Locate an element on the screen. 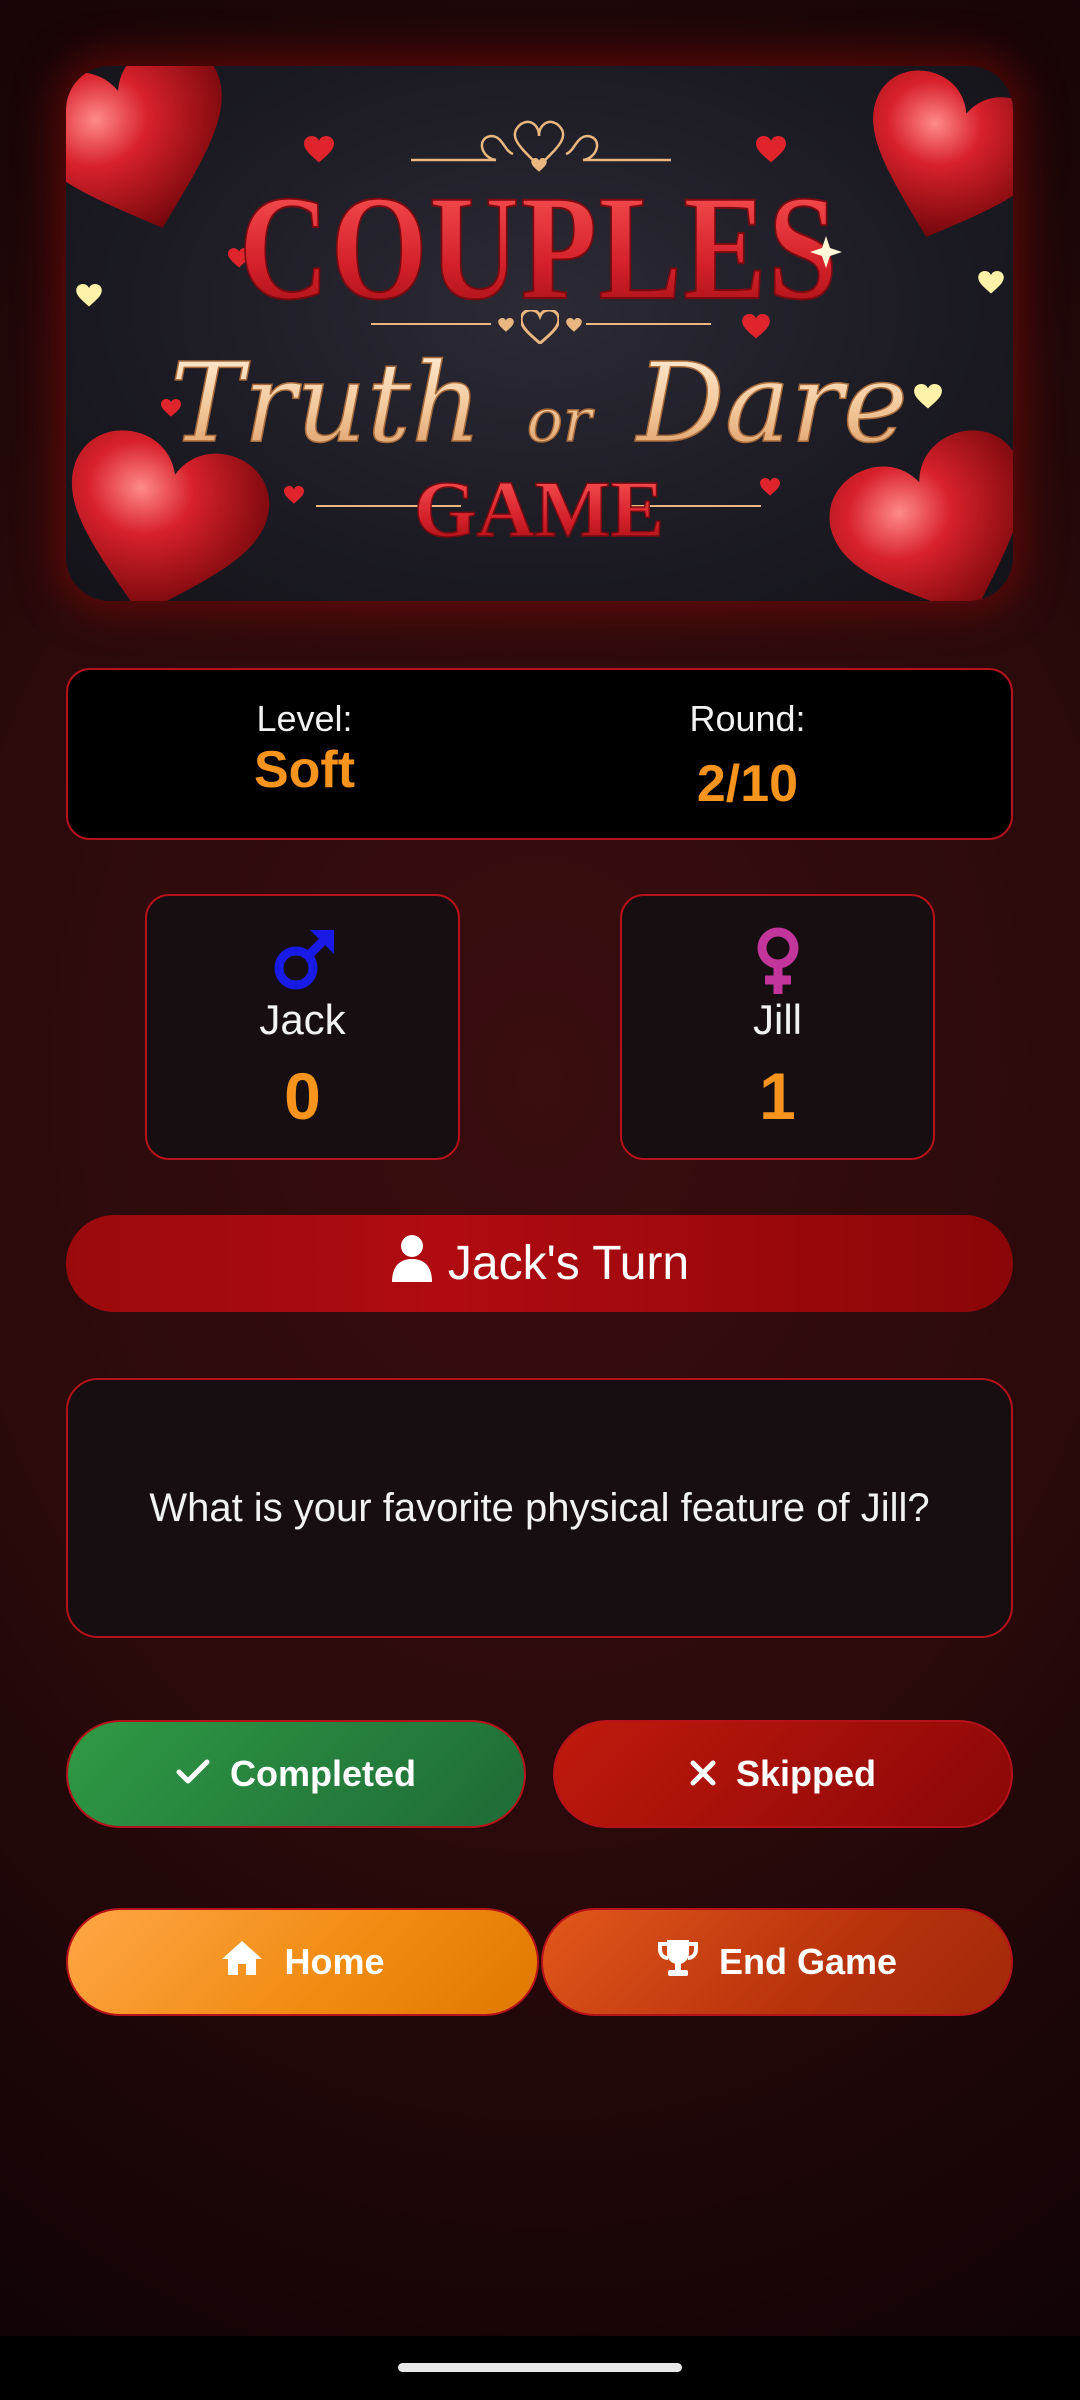 Image resolution: width=1080 pixels, height=2400 pixels. home-icon is located at coordinates (242, 1962).